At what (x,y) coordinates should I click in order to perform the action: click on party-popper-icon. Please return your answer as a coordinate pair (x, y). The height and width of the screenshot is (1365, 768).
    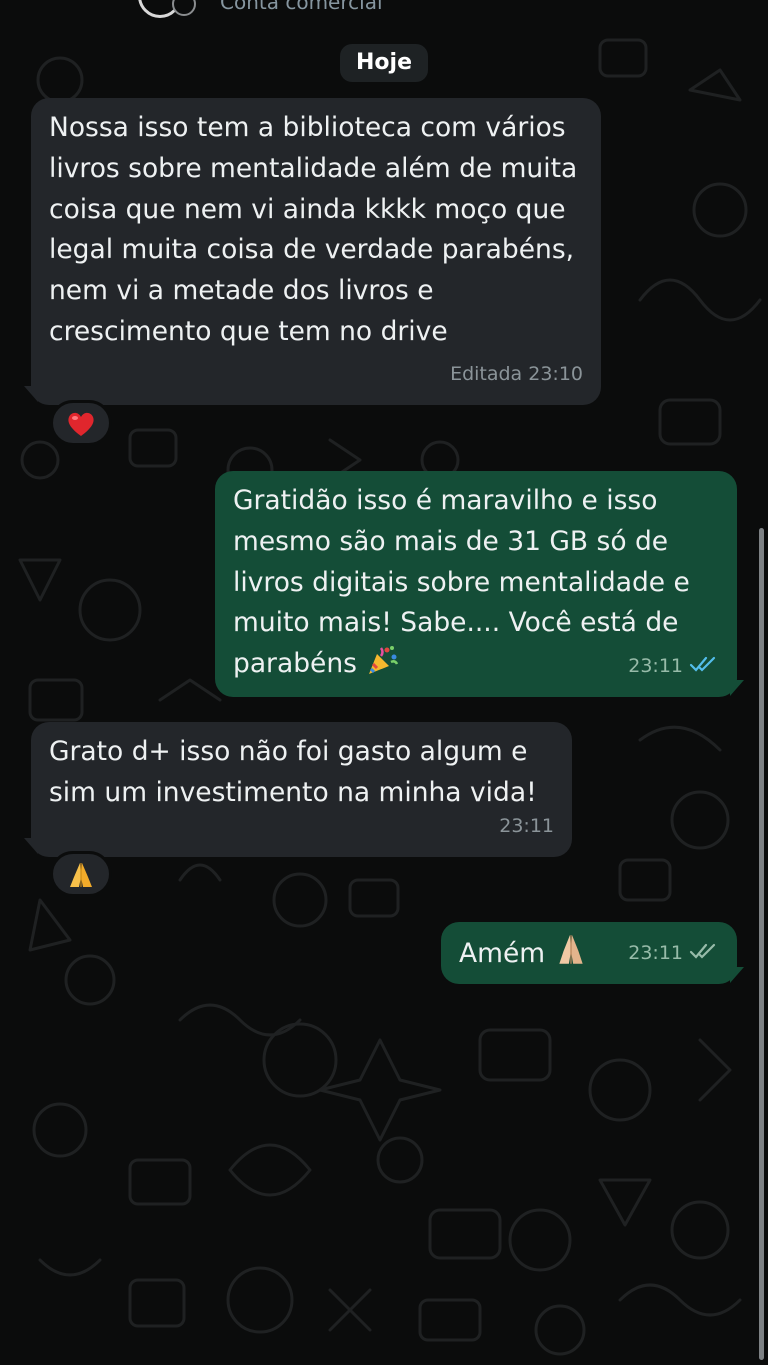
    Looking at the image, I should click on (384, 660).